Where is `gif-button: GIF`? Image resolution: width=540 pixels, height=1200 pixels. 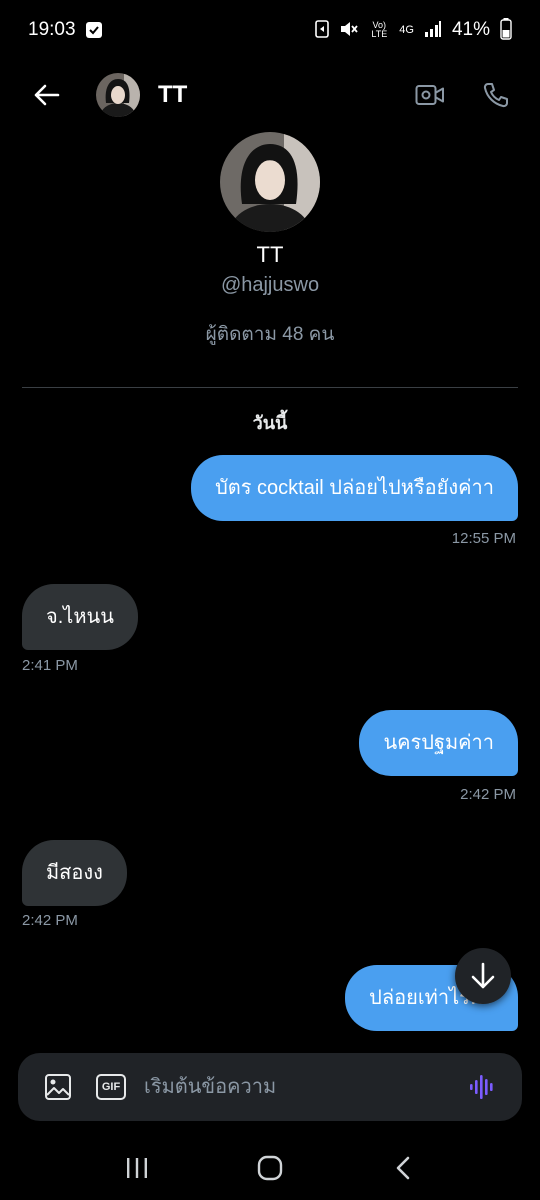 gif-button: GIF is located at coordinates (111, 1087).